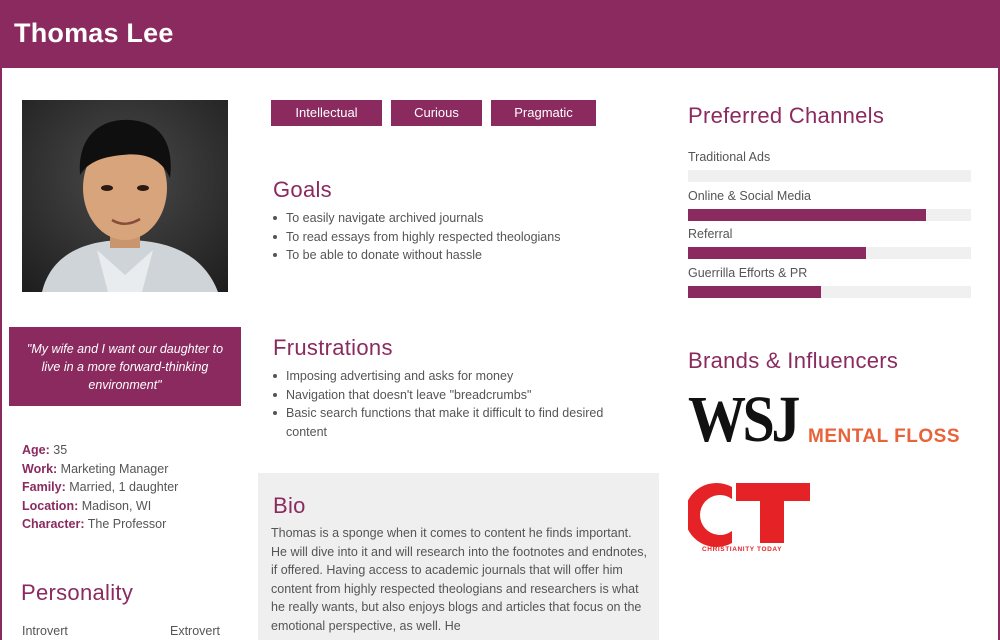 This screenshot has height=640, width=1000. I want to click on mental-floss-logo: MENTAL FLOSS, so click(884, 436).